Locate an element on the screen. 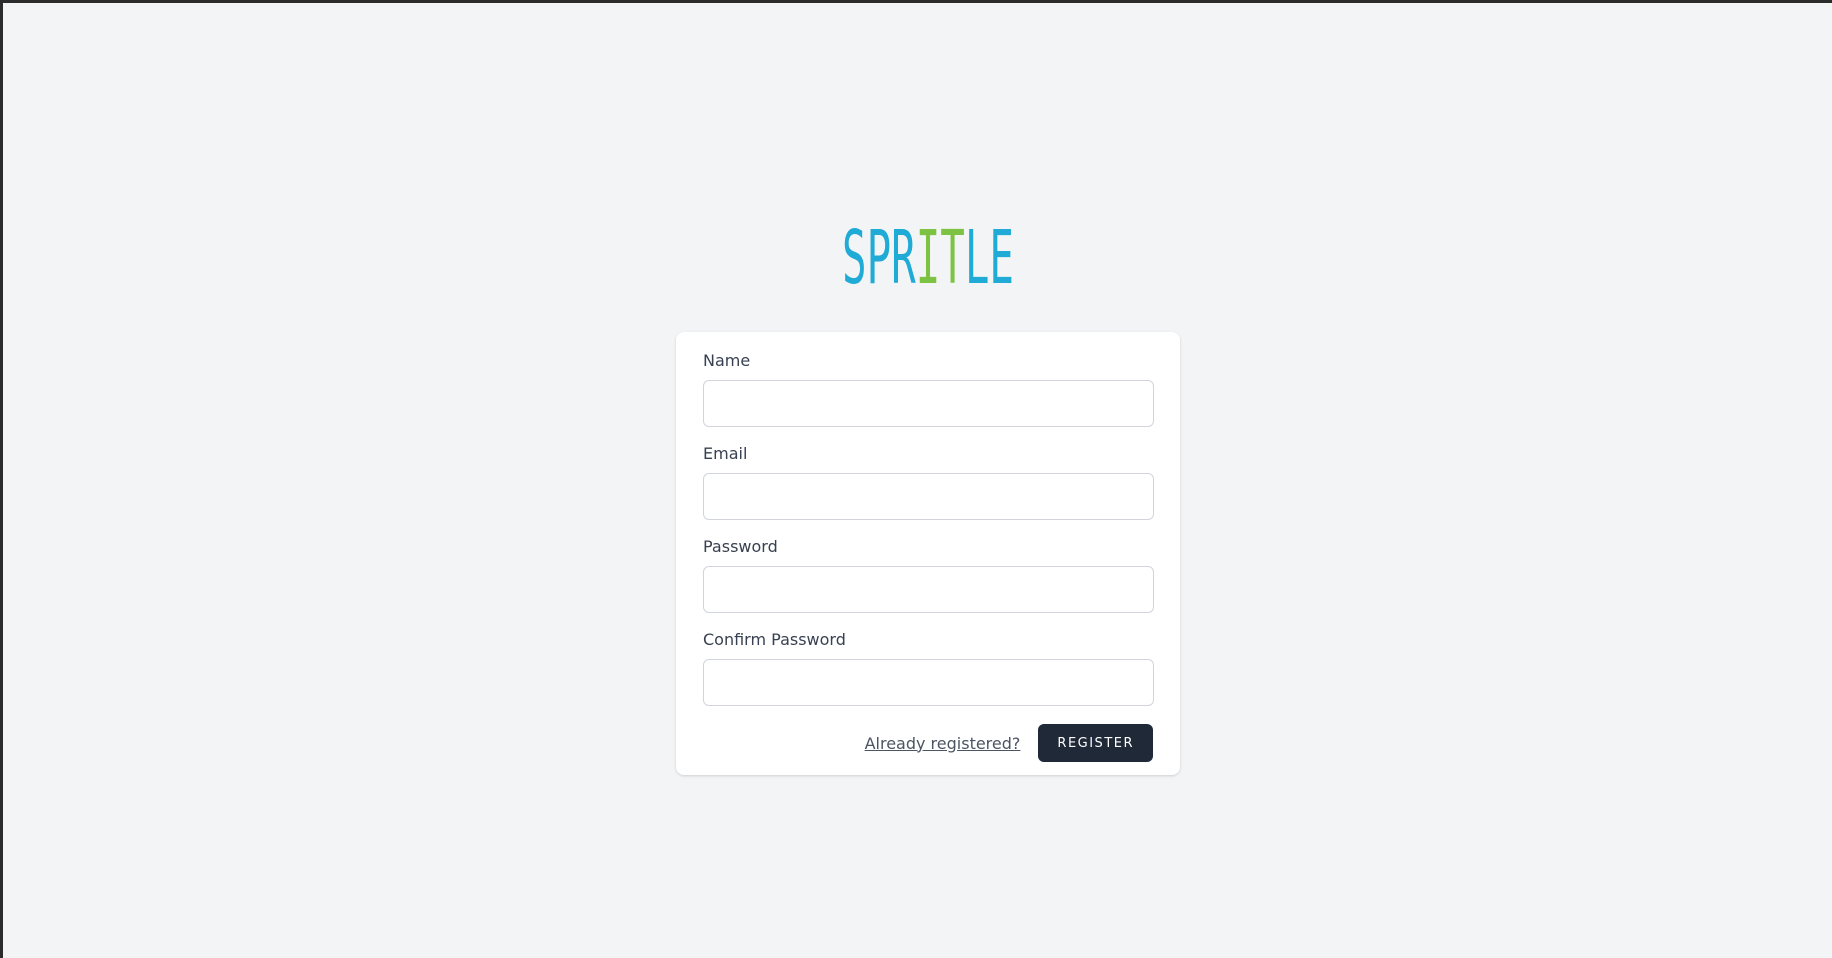 This screenshot has height=958, width=1832. confirm-password-label: Confirm Password is located at coordinates (774, 639).